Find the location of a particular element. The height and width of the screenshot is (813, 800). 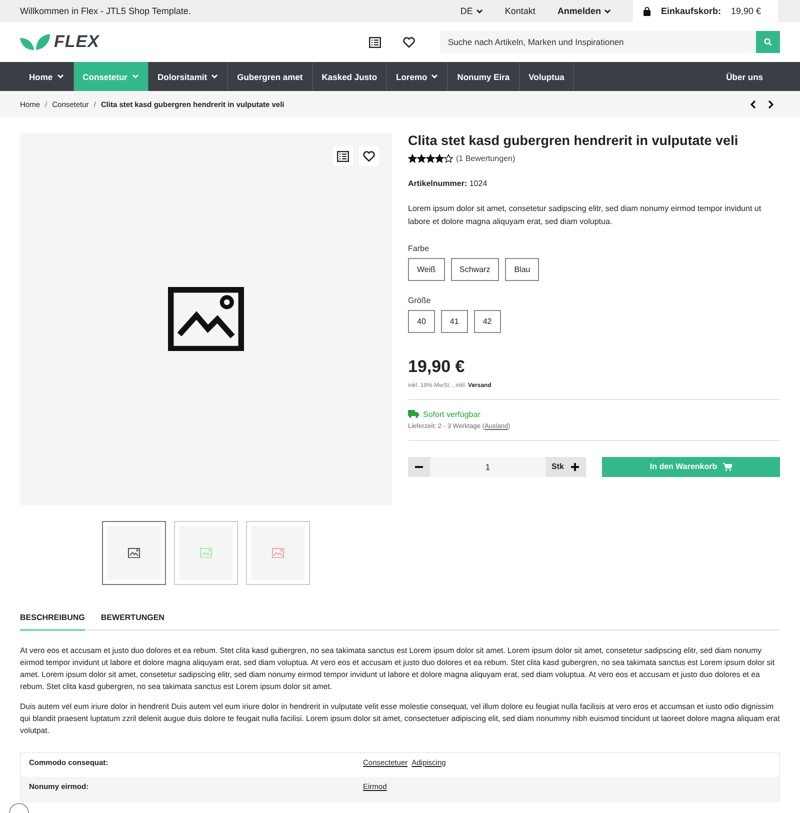

cart-panel: Einkaufskorb: 19,90 € is located at coordinates (705, 11).